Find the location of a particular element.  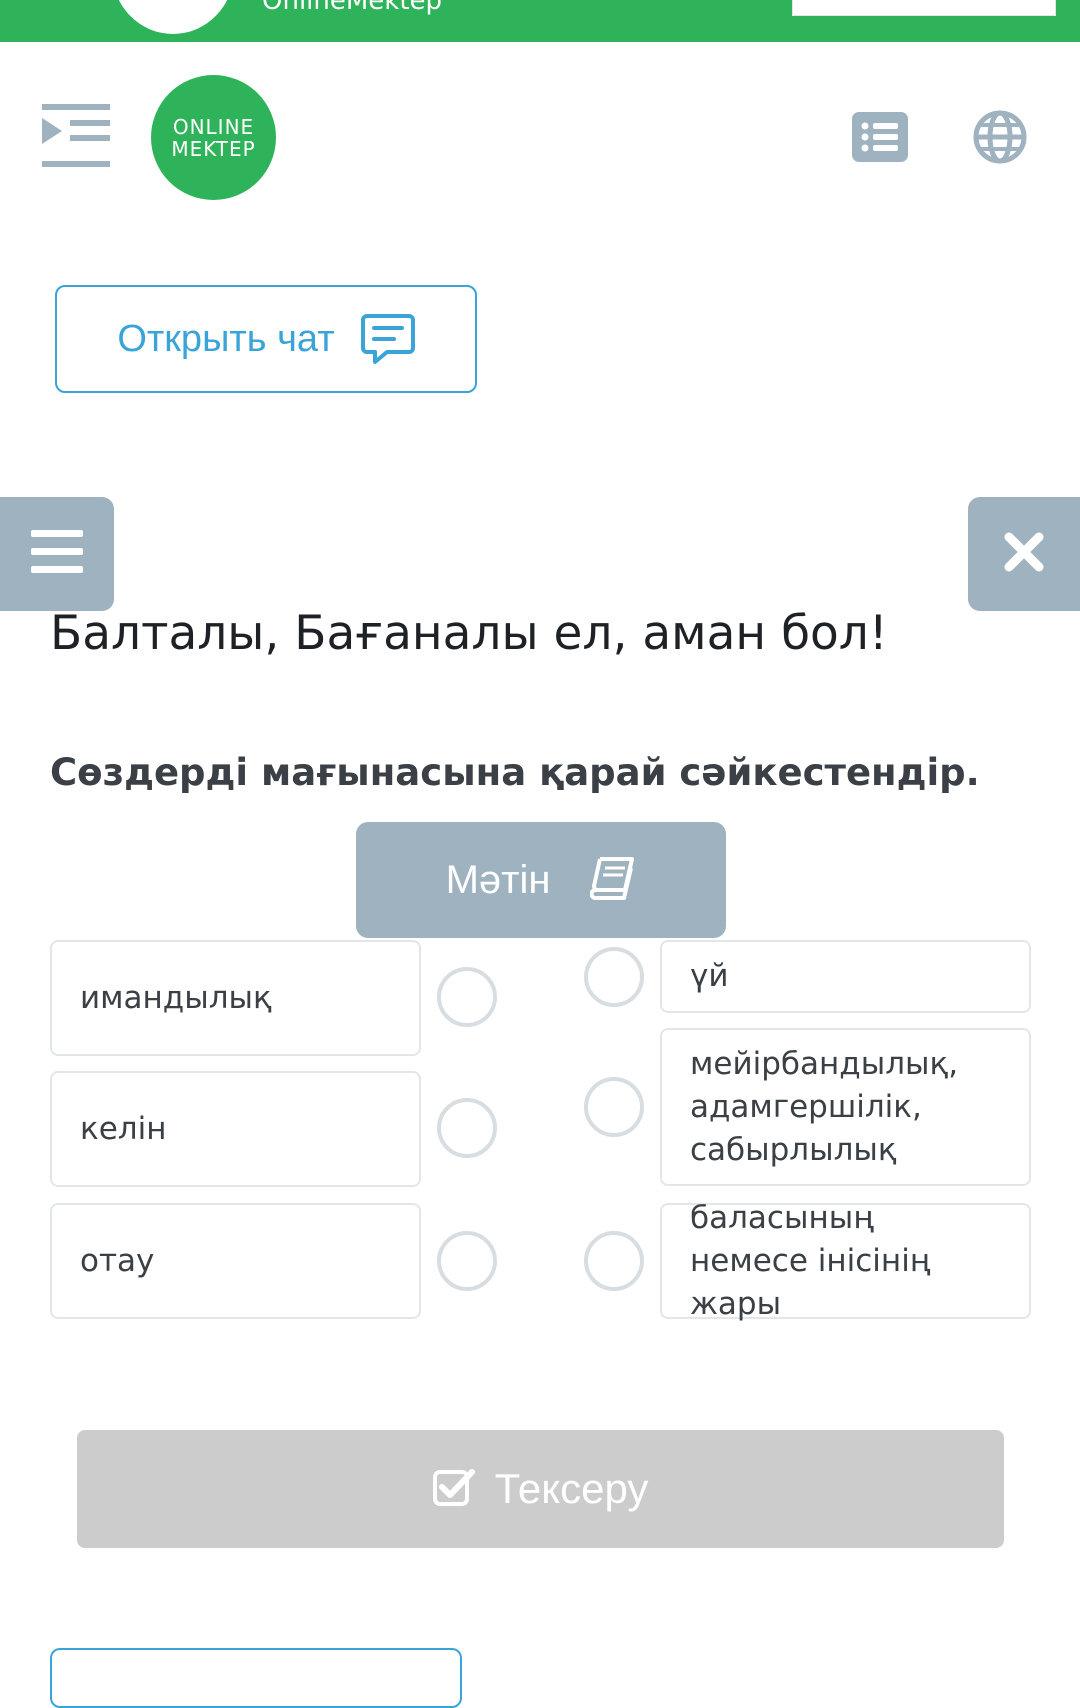

left-item-label: отау is located at coordinates (117, 1260).